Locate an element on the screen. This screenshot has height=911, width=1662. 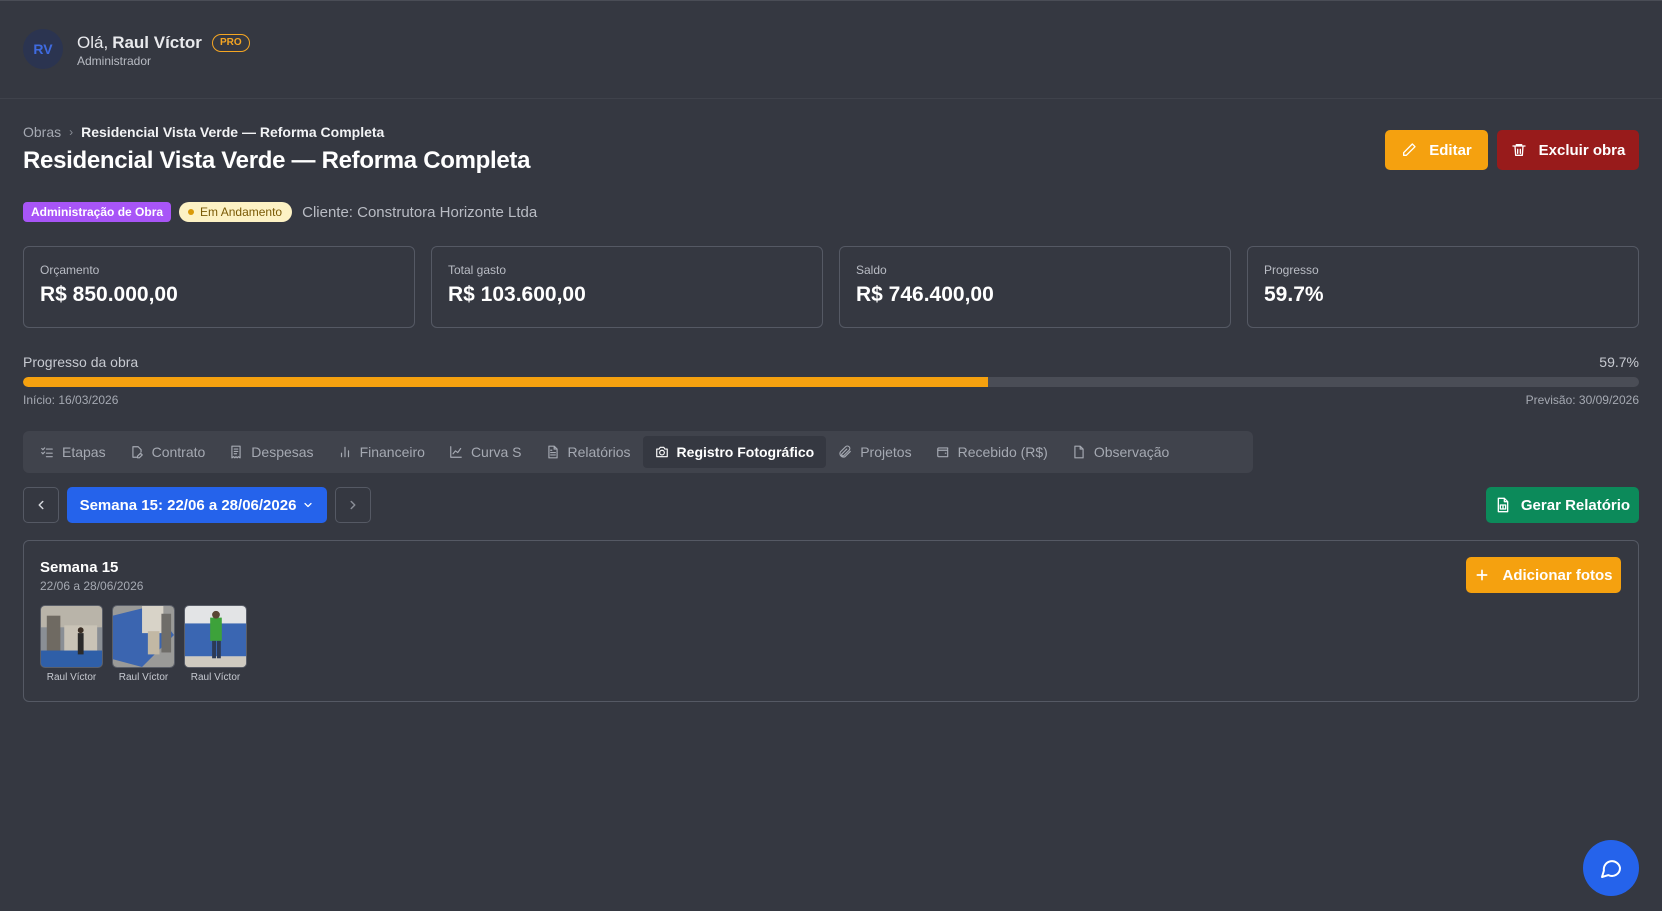
delete-button: Excluir obra is located at coordinates (1568, 150).